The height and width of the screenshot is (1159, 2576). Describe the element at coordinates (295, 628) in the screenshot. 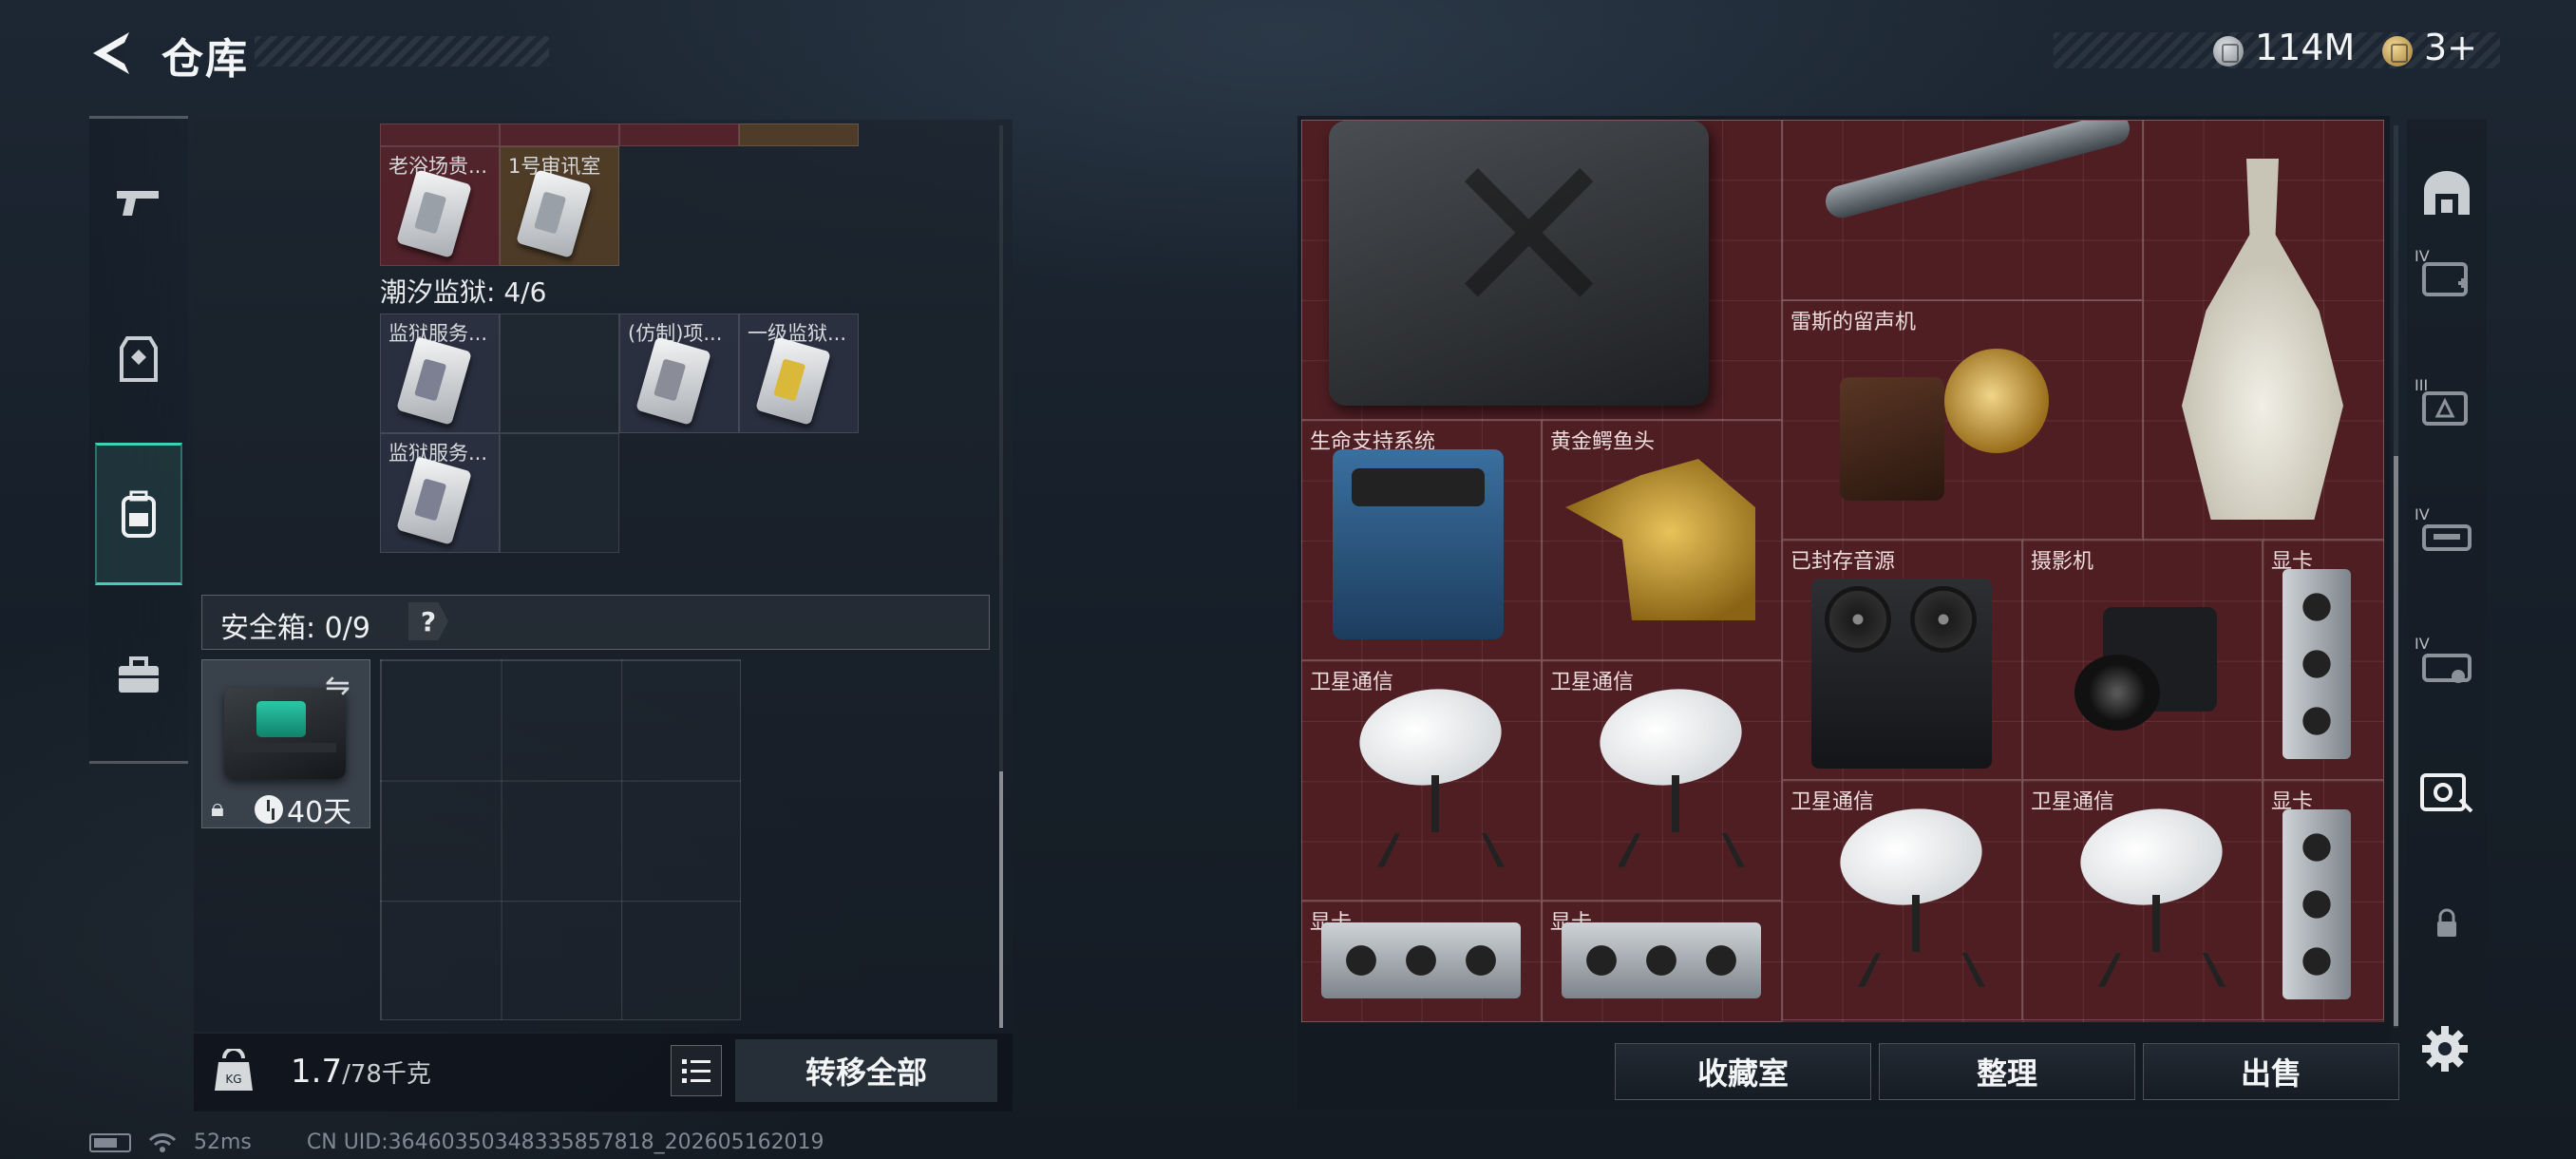

I see `safebox-label: 安全箱: 0/9` at that location.